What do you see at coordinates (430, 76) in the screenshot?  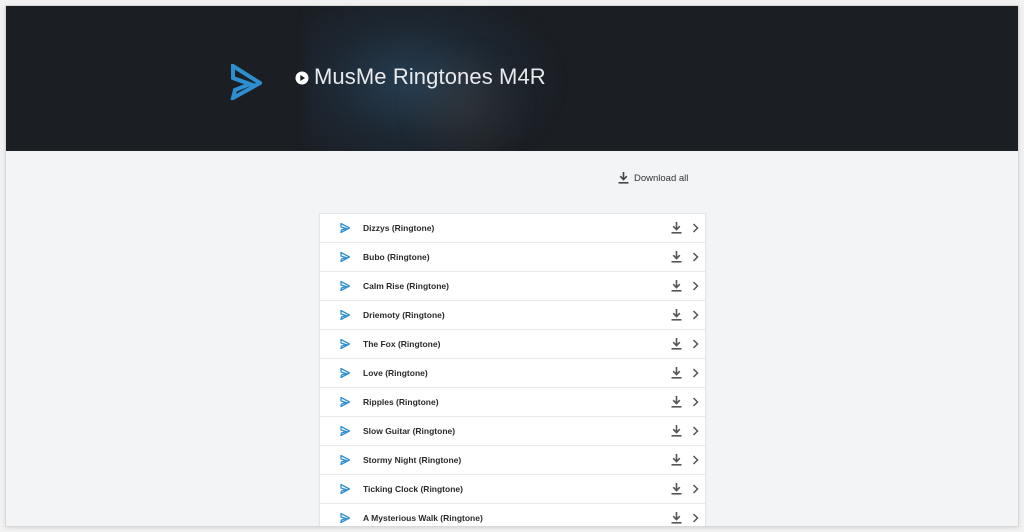 I see `page-title: MusMe Ringtones M4R` at bounding box center [430, 76].